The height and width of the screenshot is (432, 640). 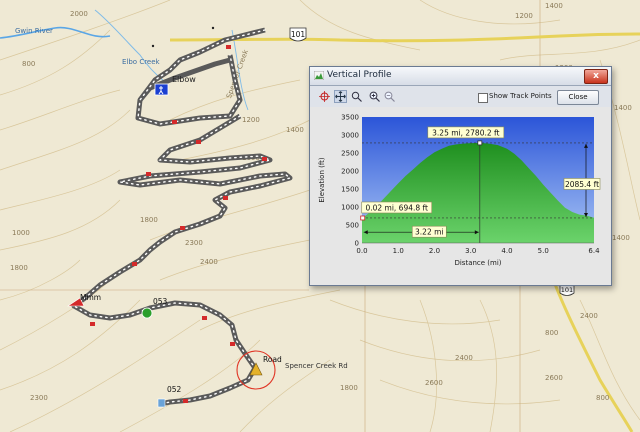 I want to click on y-tick-label: 1000, so click(x=350, y=208).